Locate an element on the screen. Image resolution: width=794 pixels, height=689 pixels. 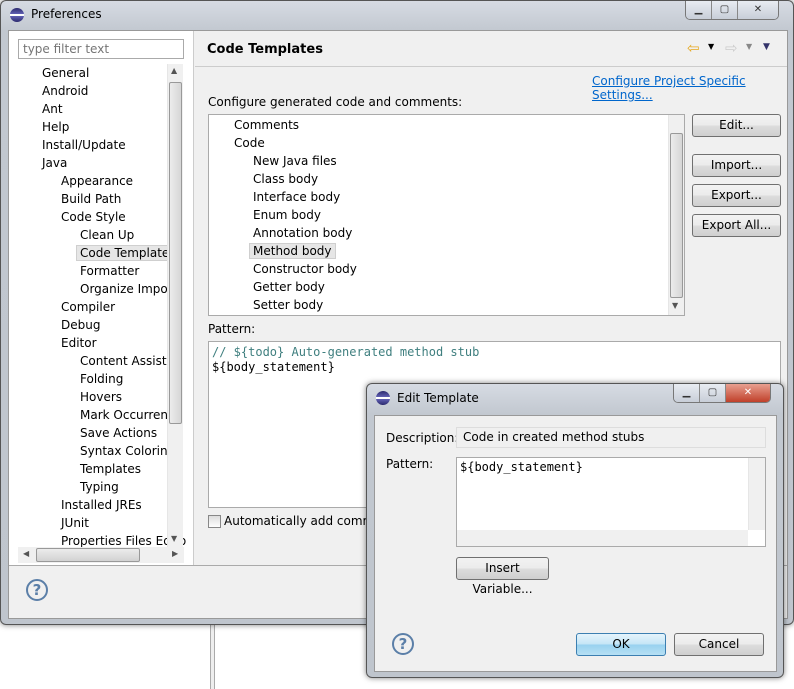
tree-item-label: Templates is located at coordinates (111, 469).